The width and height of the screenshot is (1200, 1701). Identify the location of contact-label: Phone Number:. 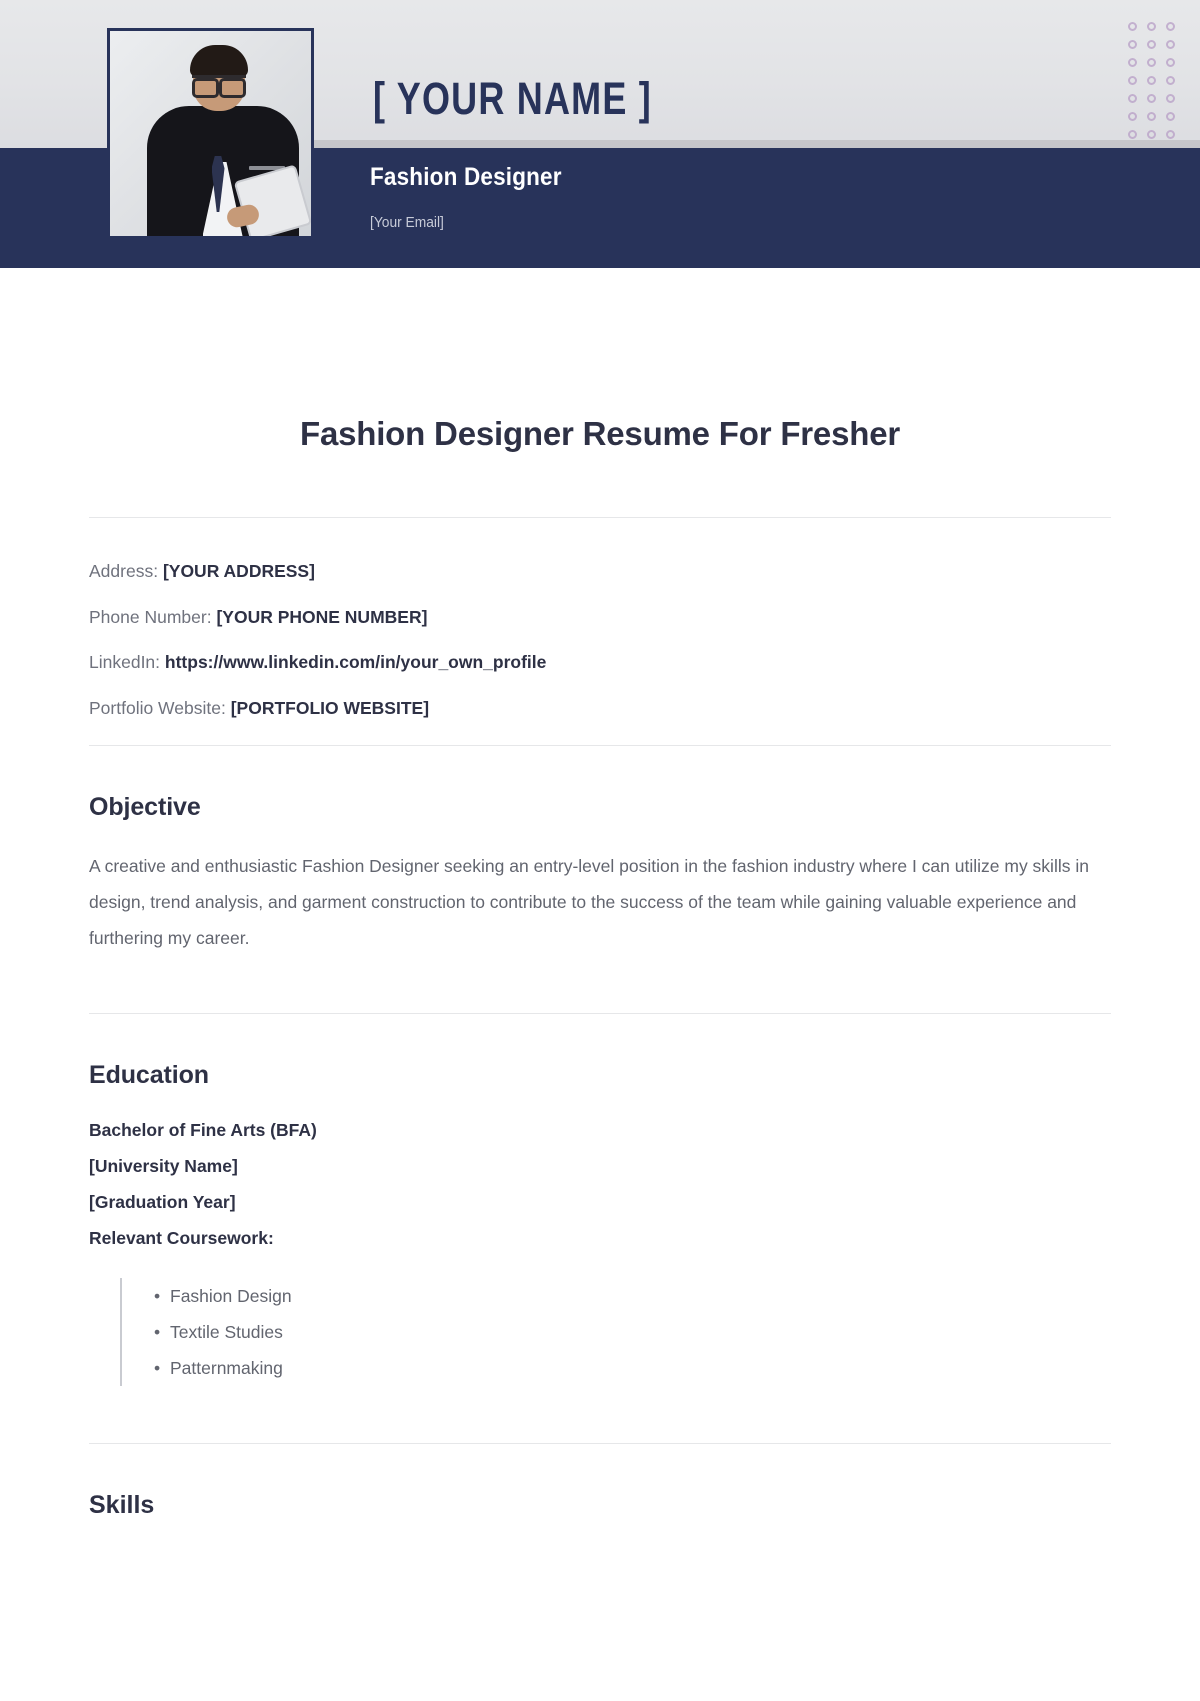
(150, 616).